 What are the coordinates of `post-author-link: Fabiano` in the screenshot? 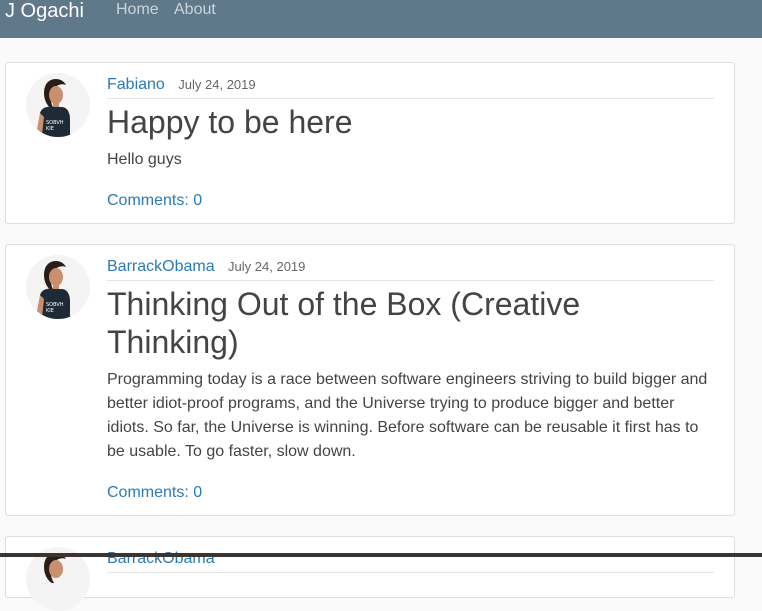 It's located at (136, 84).